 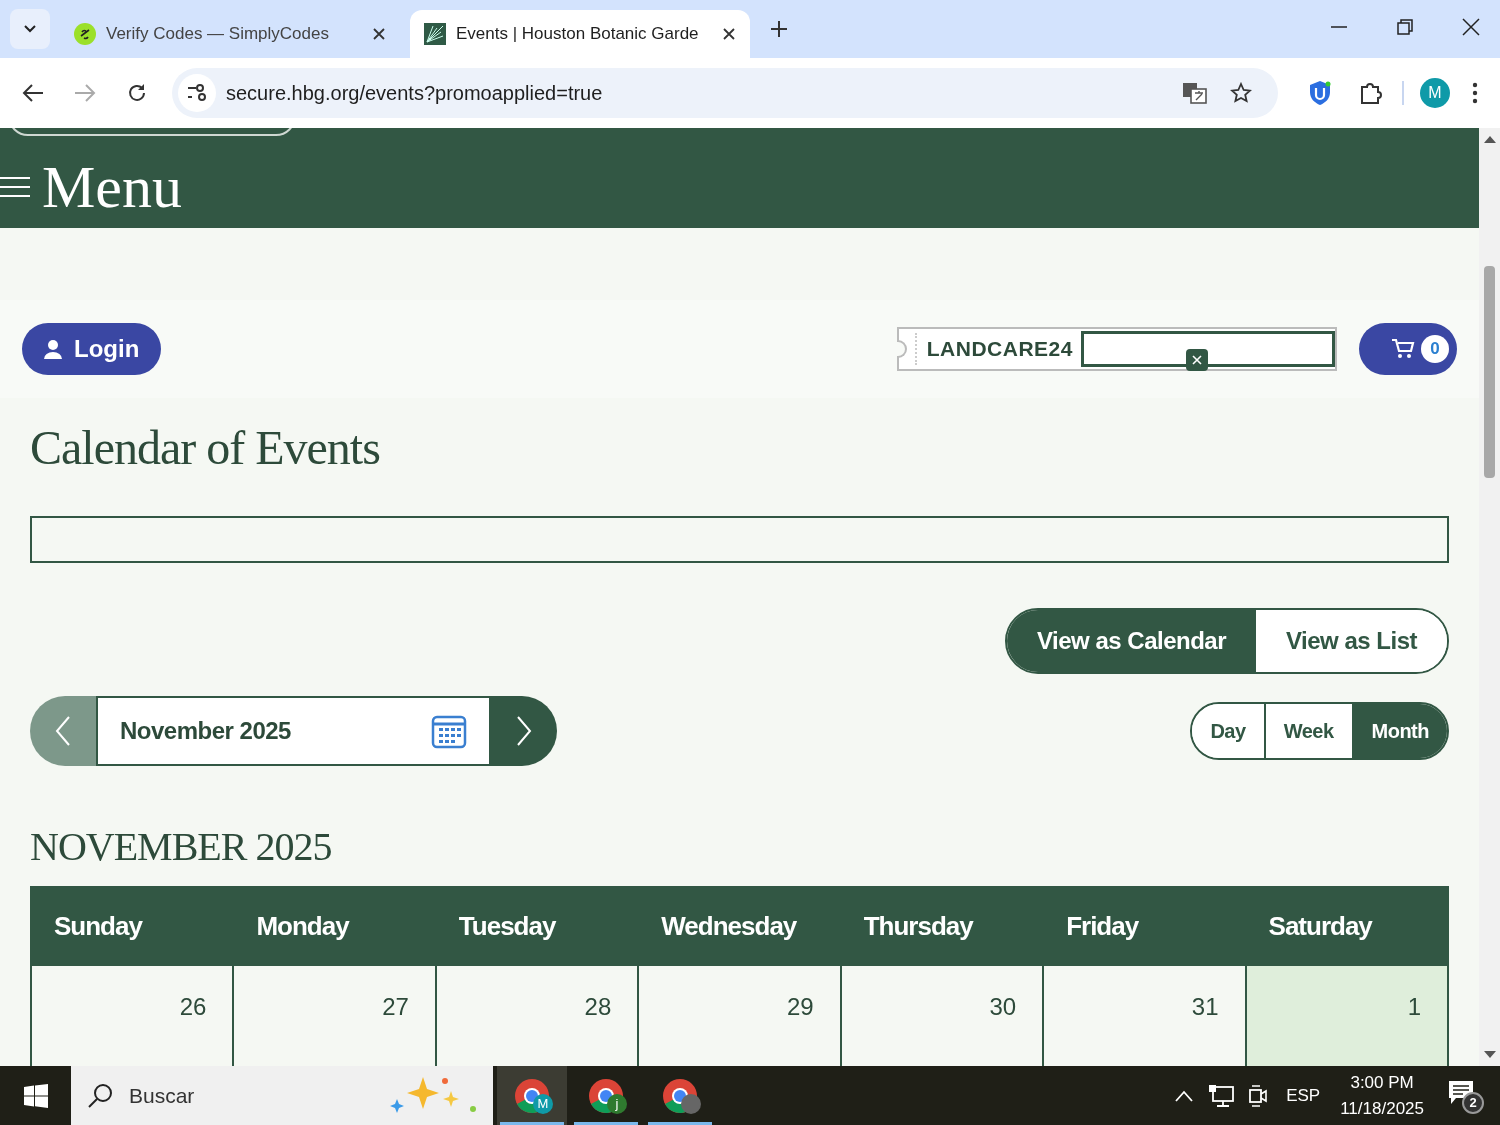 I want to click on day-cell: 29, so click(x=739, y=1016).